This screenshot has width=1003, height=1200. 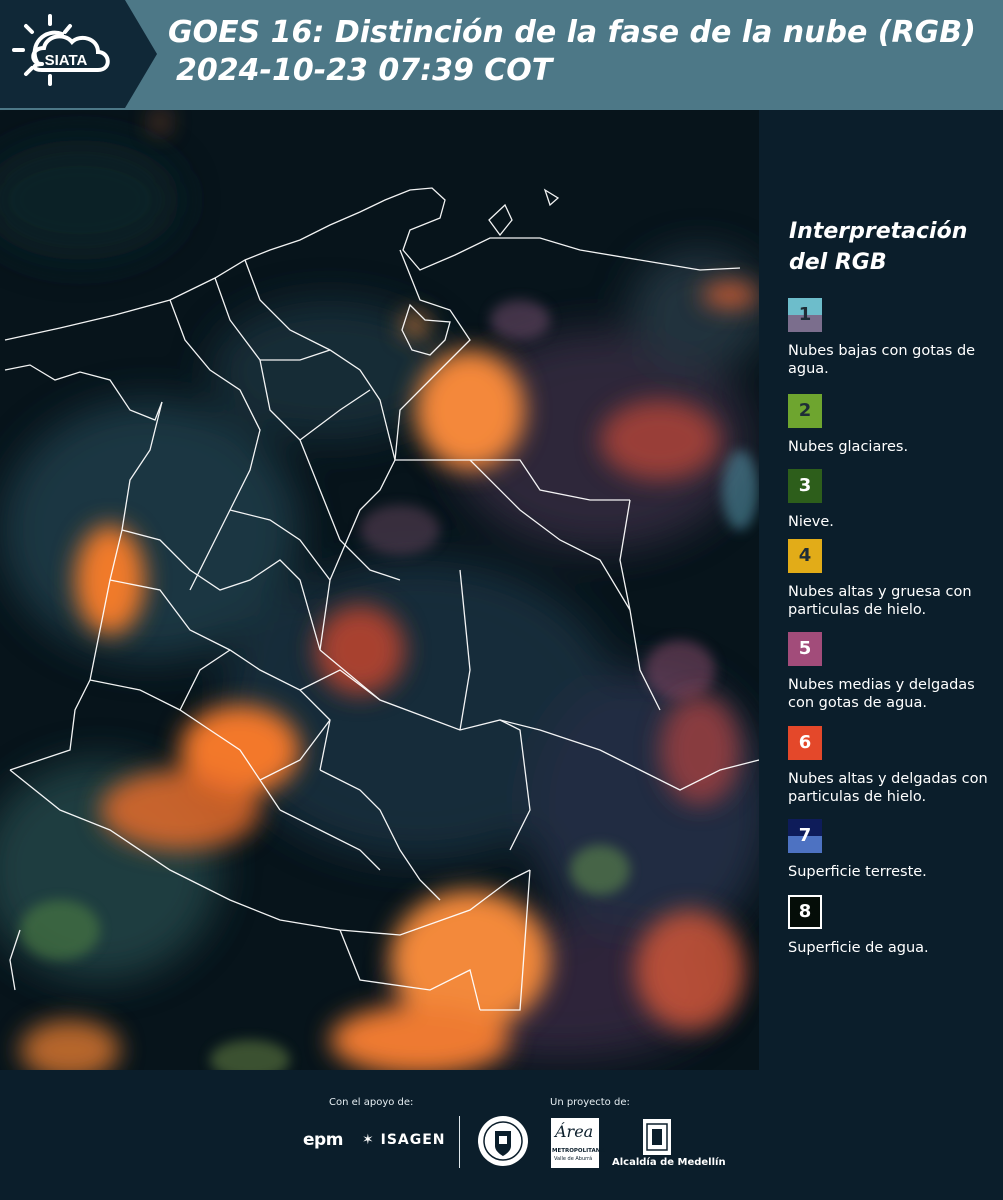 What do you see at coordinates (141, 54) in the screenshot?
I see `logo-chevron-shape` at bounding box center [141, 54].